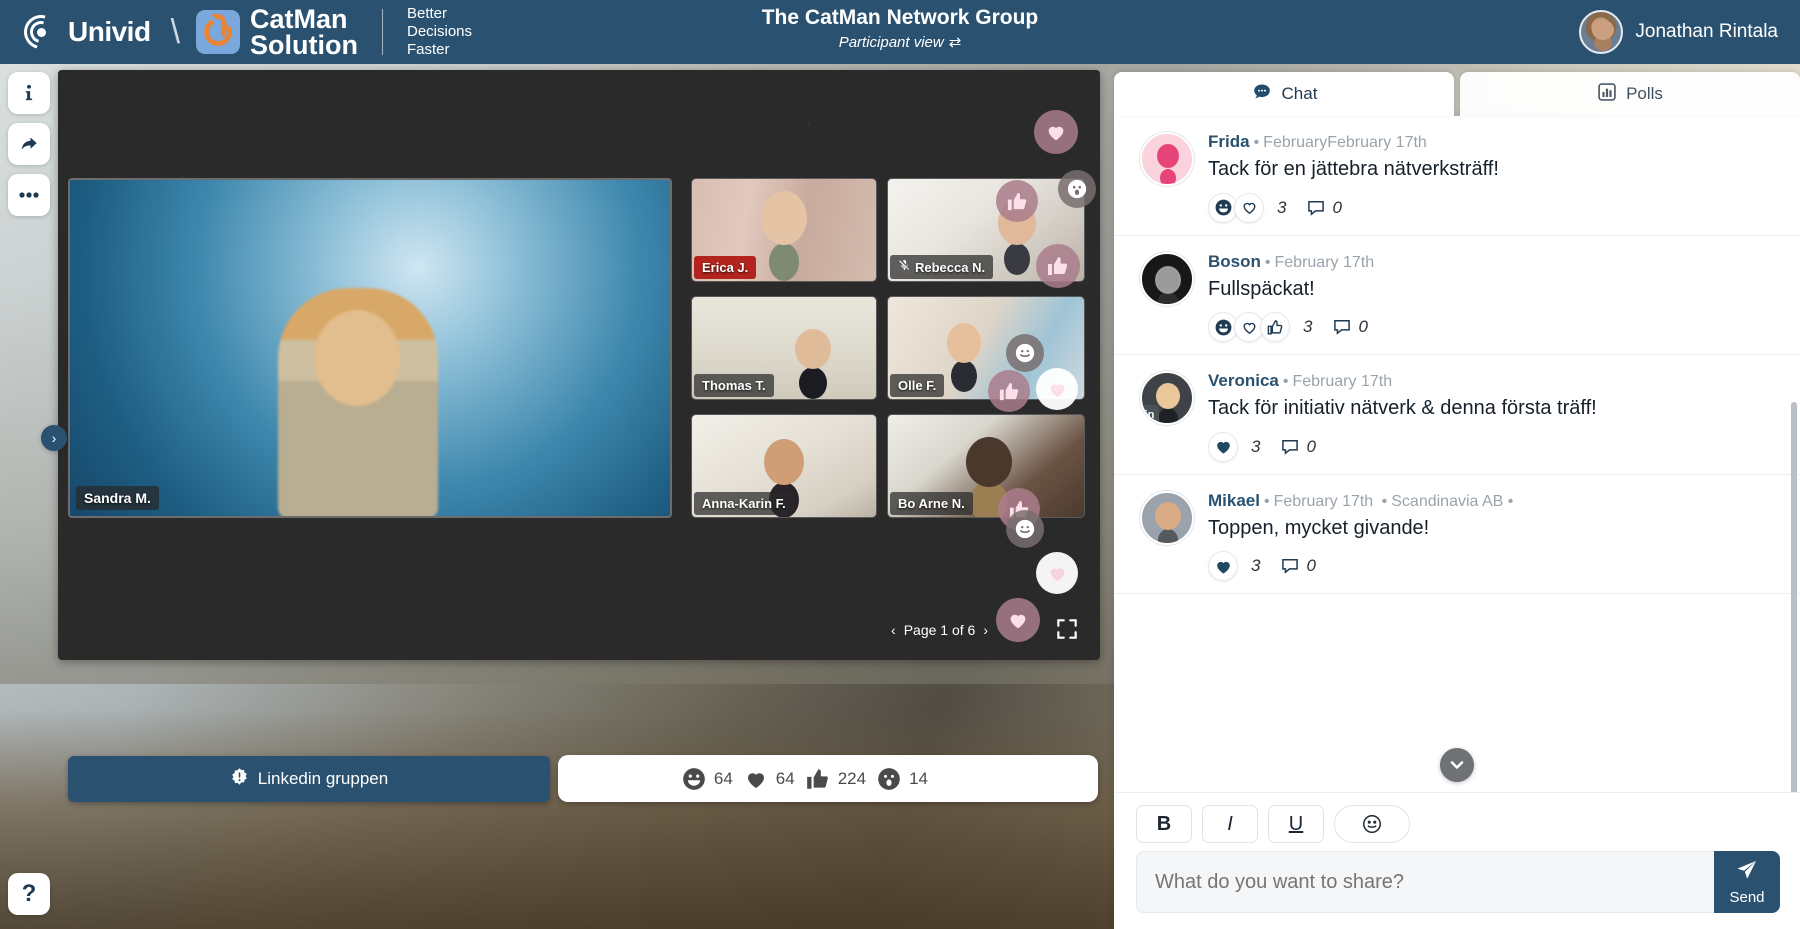 This screenshot has width=1800, height=929. What do you see at coordinates (370, 348) in the screenshot?
I see `main-speaker-tile: Sandra M.` at bounding box center [370, 348].